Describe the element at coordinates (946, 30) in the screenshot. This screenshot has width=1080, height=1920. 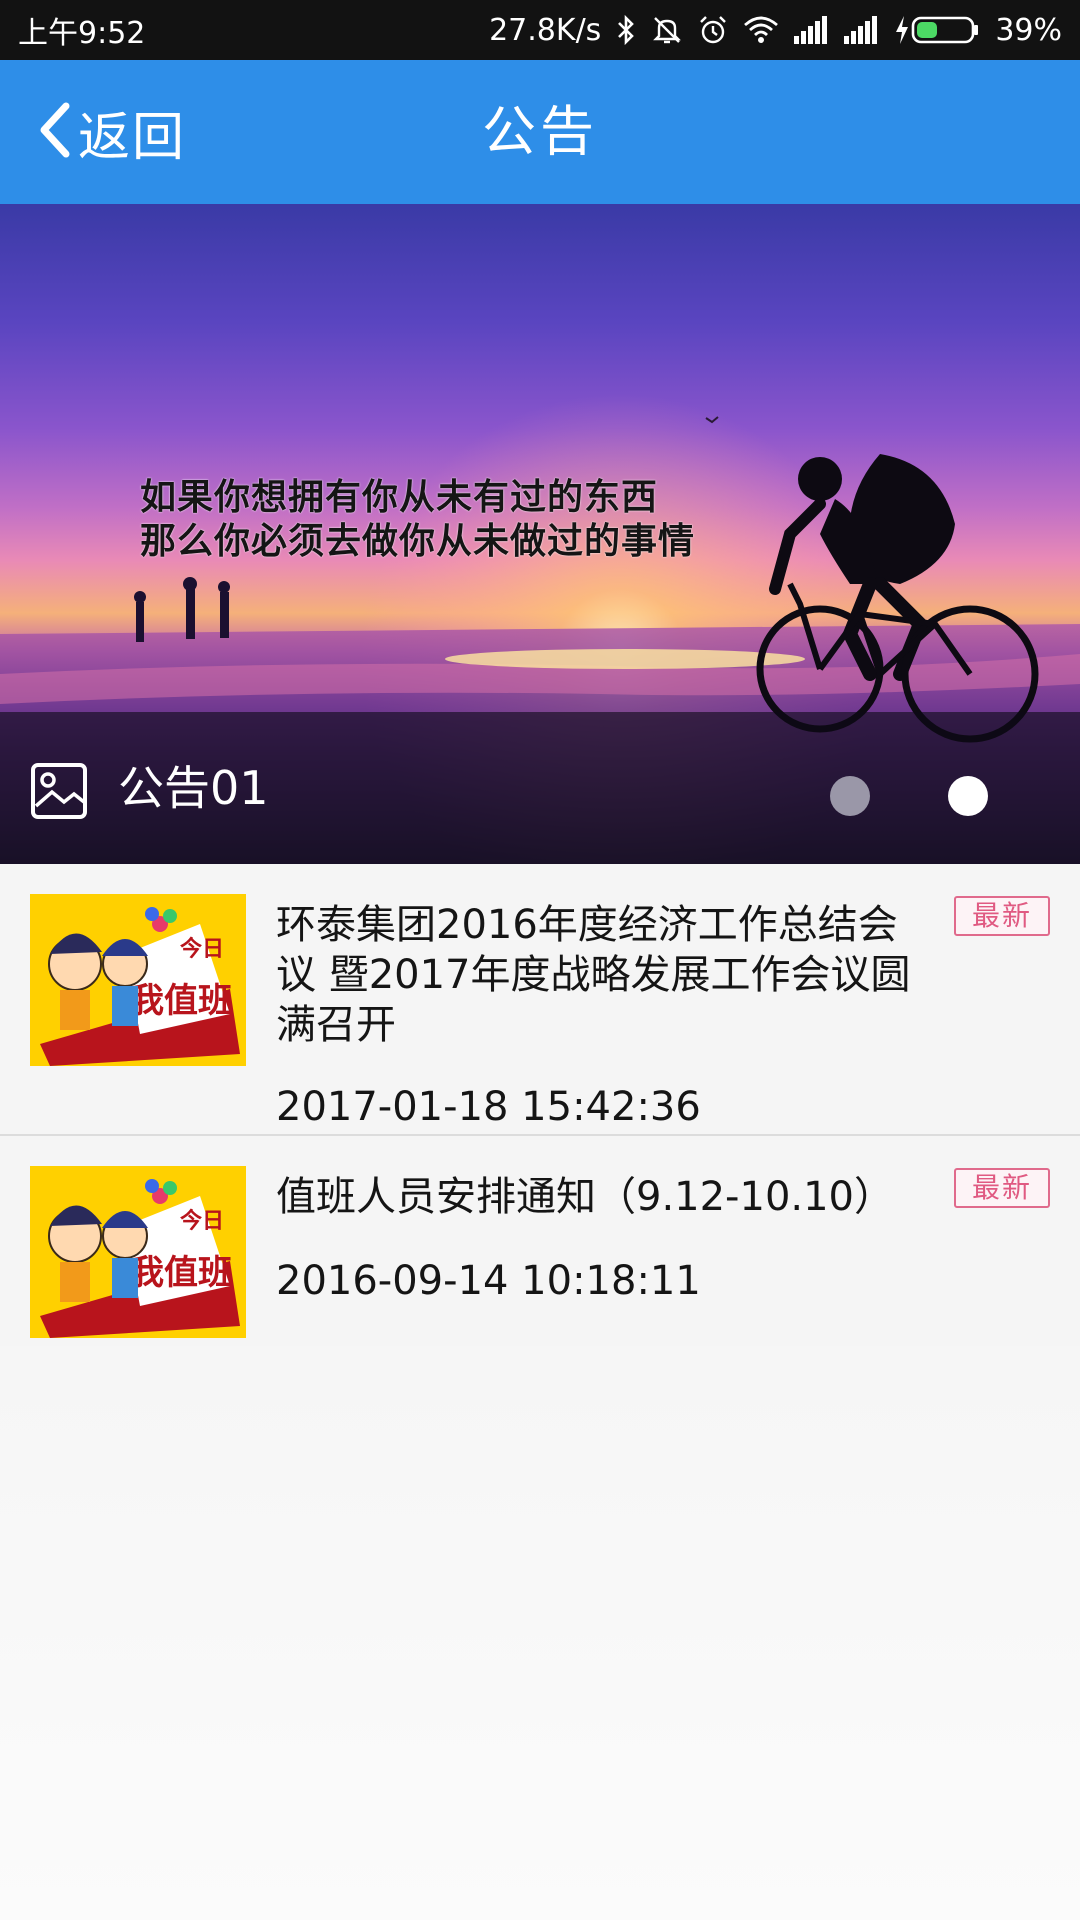
I see `battery-icon` at that location.